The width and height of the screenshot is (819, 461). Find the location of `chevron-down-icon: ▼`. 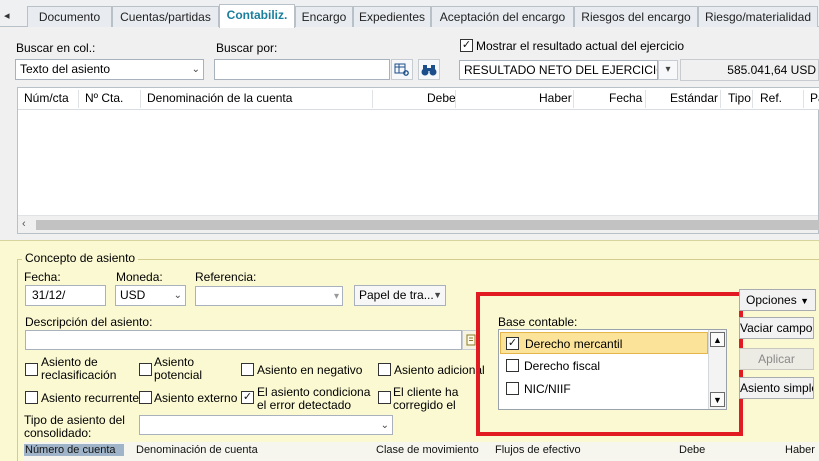

chevron-down-icon: ▼ is located at coordinates (804, 301).